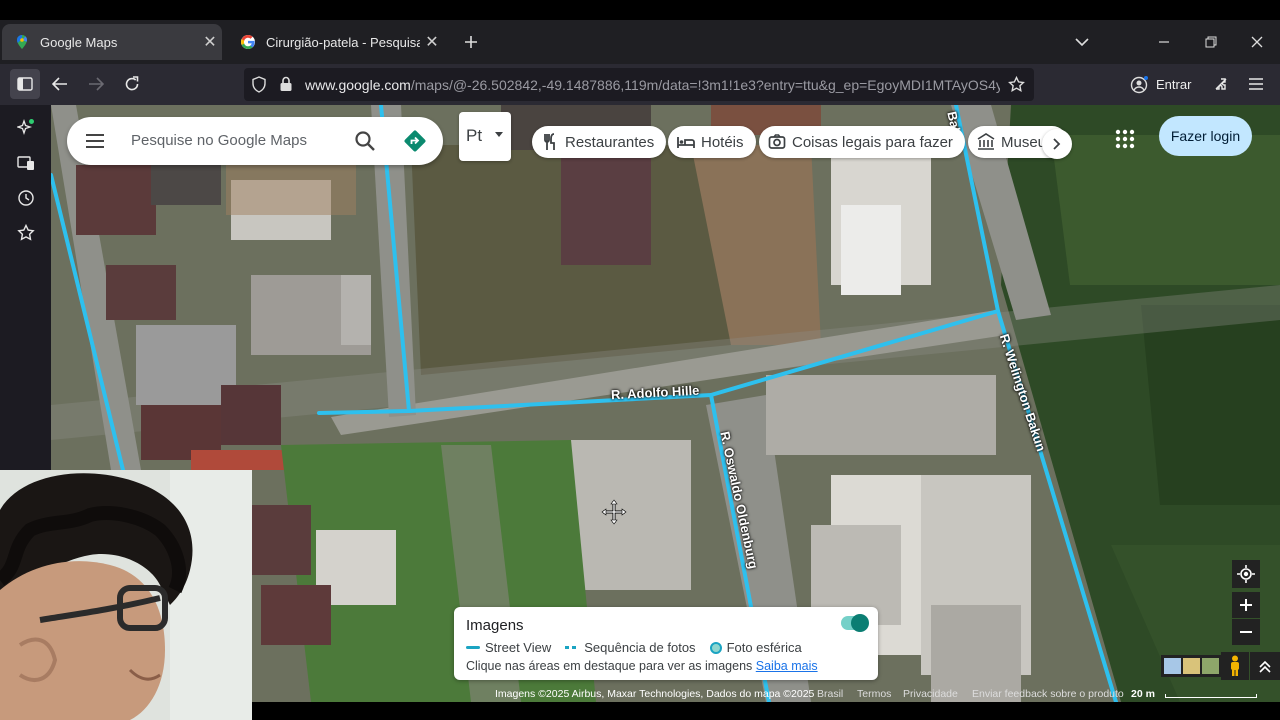 The height and width of the screenshot is (720, 1280). I want to click on minus-icon, so click(1246, 632).